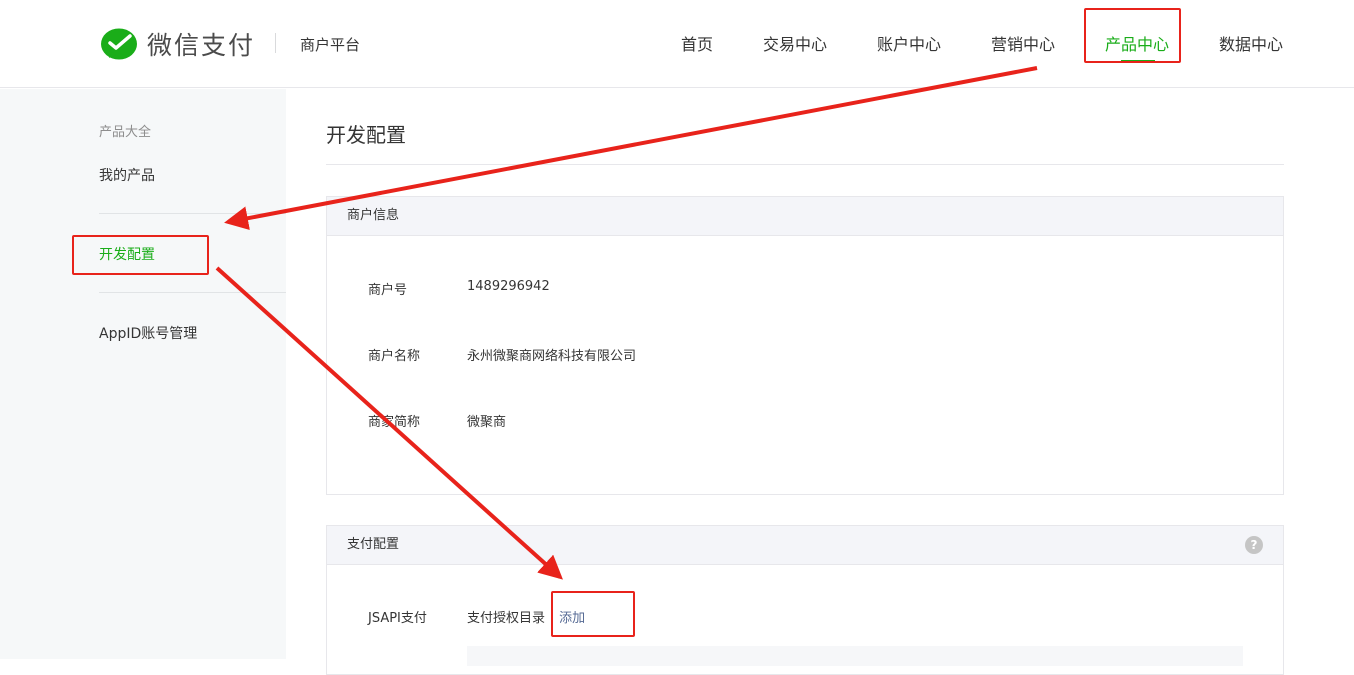  Describe the element at coordinates (119, 44) in the screenshot. I see `wechat-pay-logo-icon` at that location.